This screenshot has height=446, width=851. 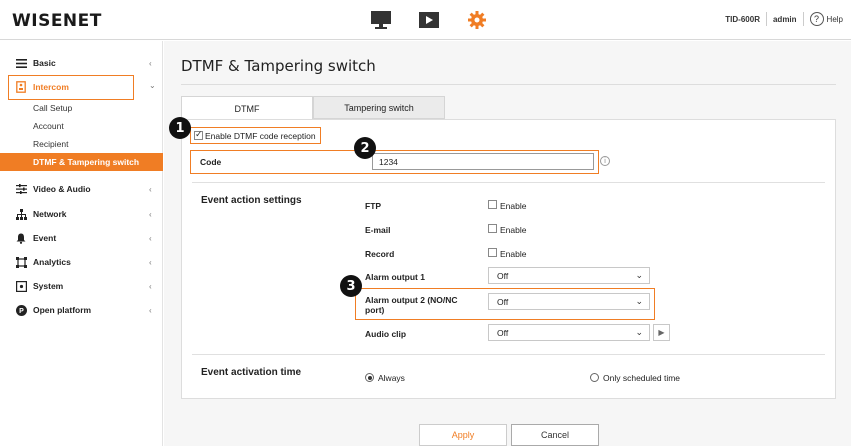 What do you see at coordinates (21, 189) in the screenshot?
I see `sliders-icon` at bounding box center [21, 189].